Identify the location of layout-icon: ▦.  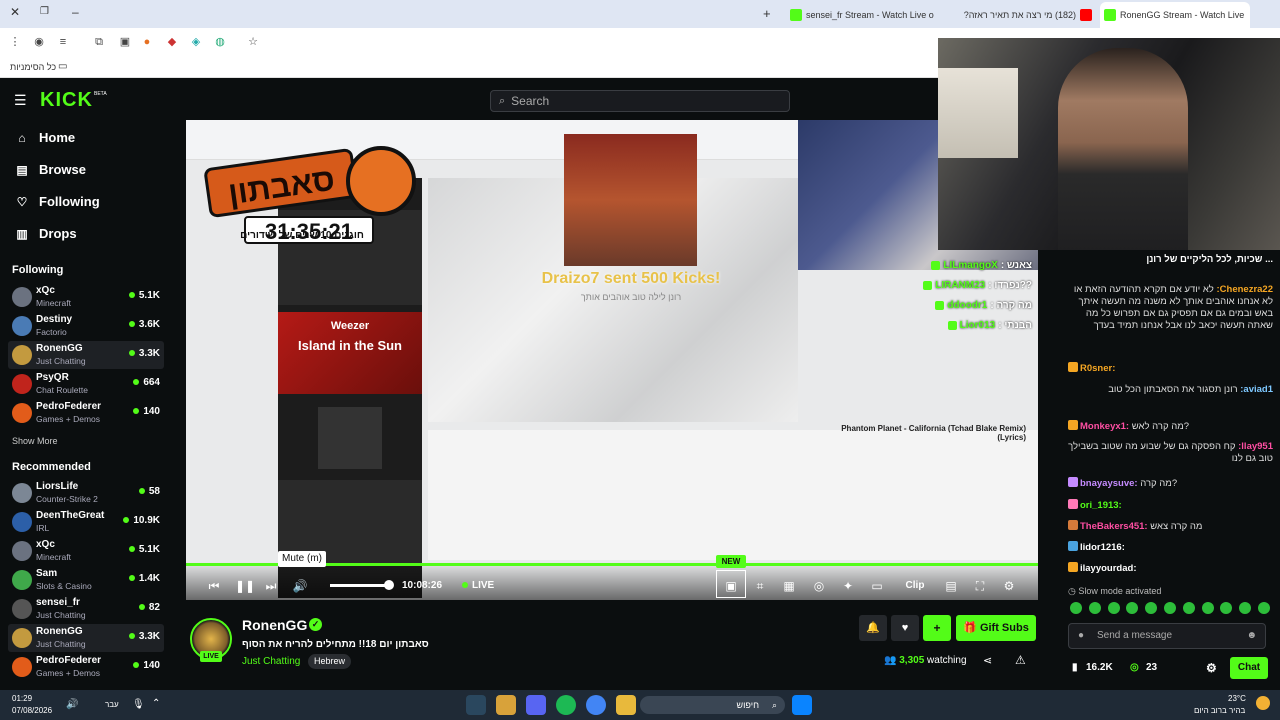
(789, 586).